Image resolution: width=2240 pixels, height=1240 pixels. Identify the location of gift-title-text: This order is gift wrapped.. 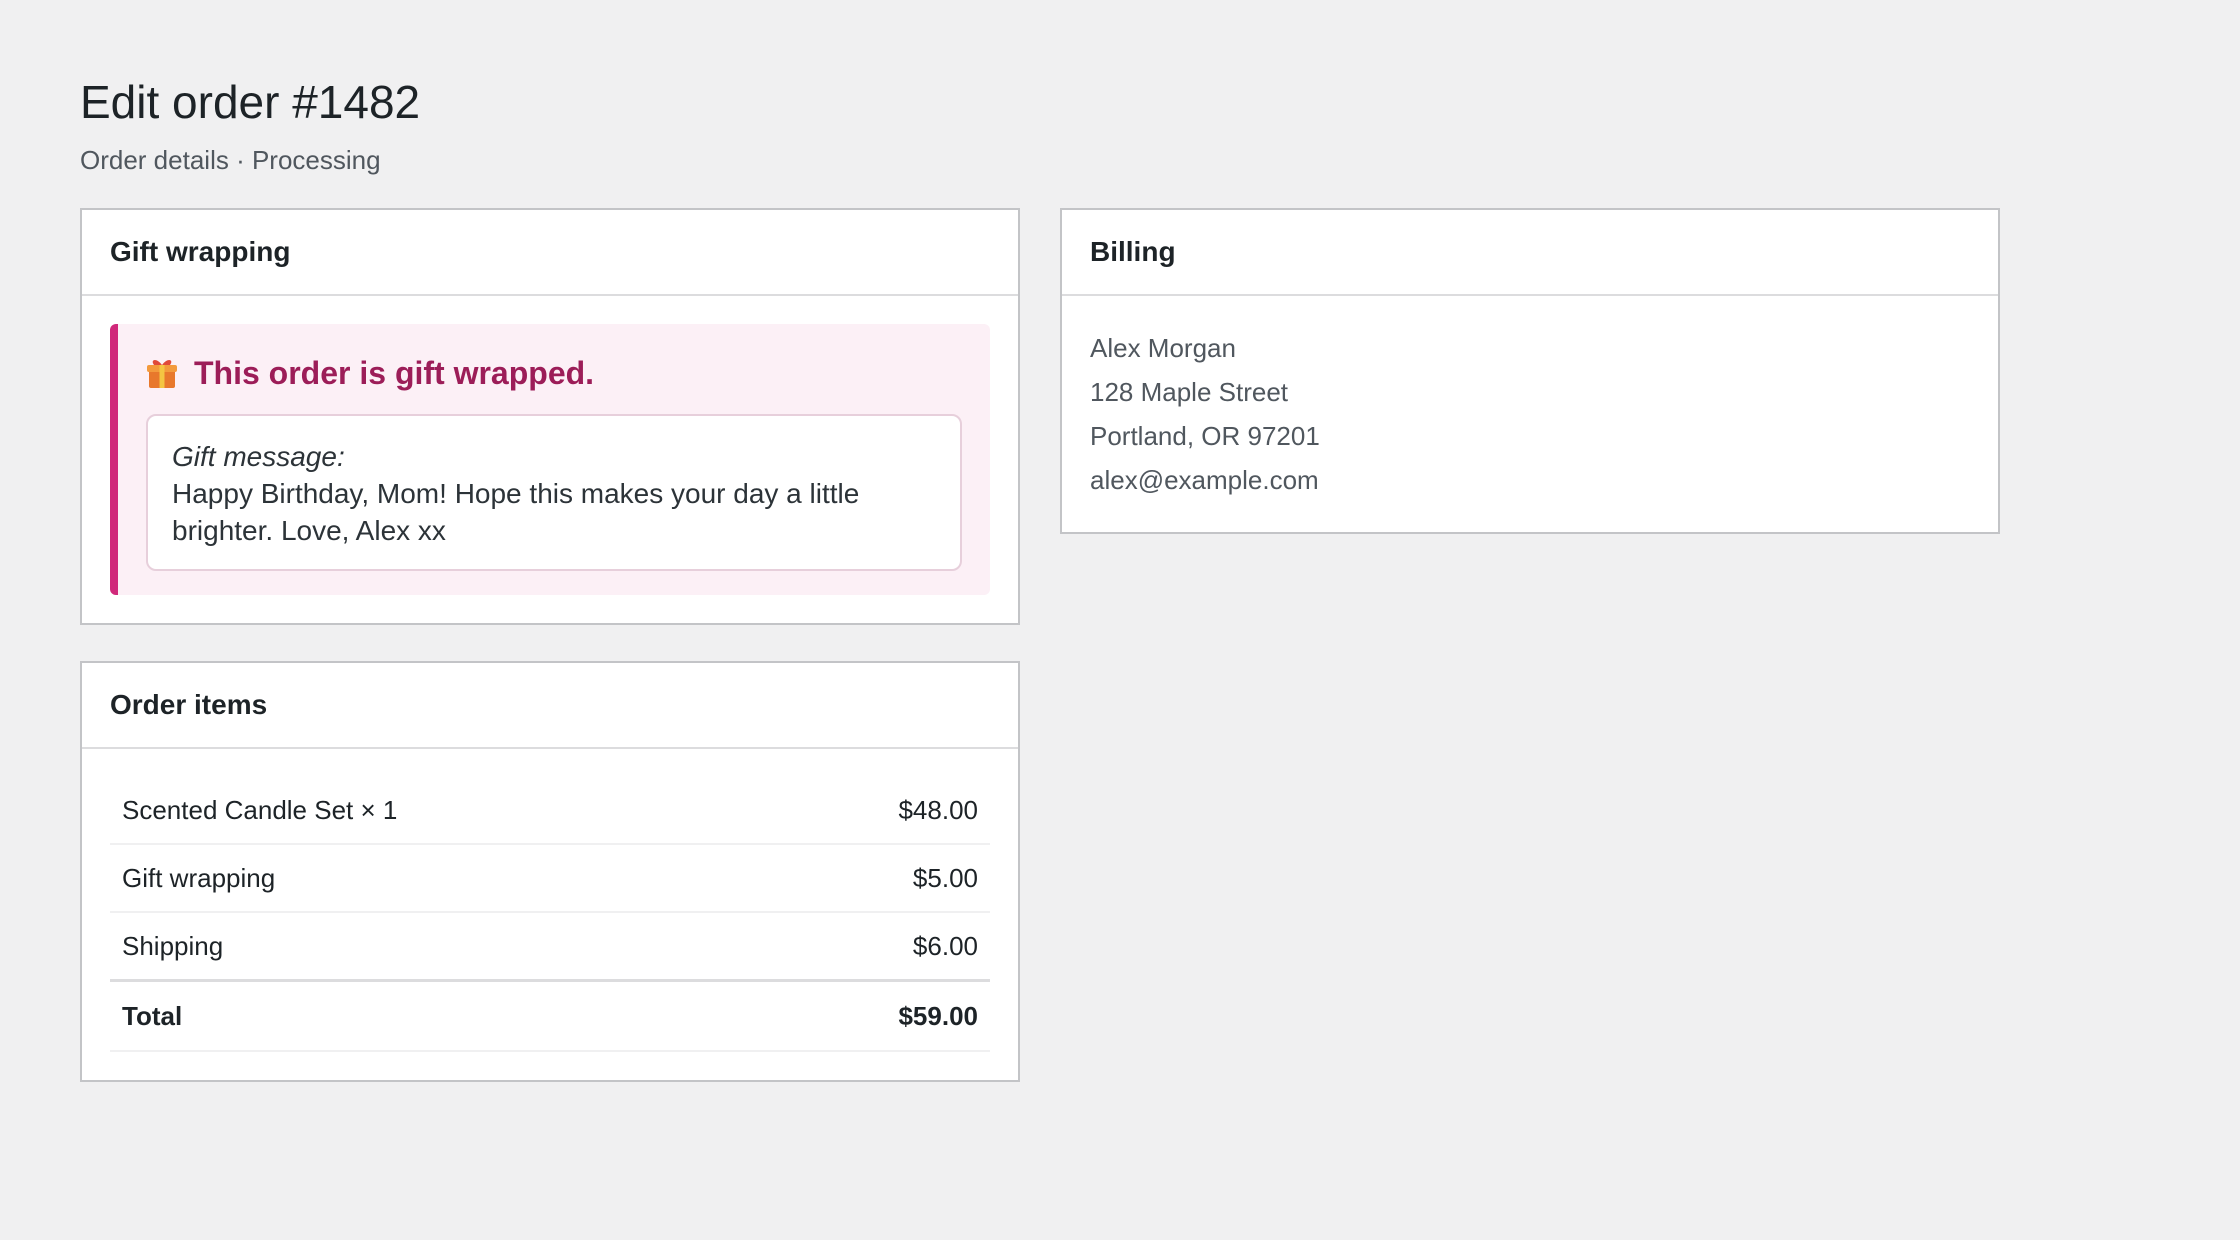
(394, 373).